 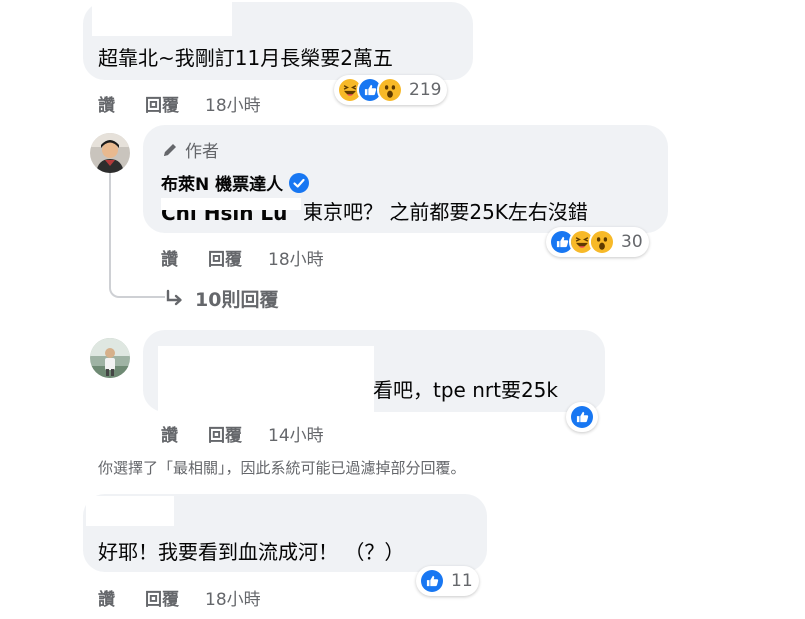 What do you see at coordinates (174, 297) in the screenshot?
I see `reply-arrow-icon` at bounding box center [174, 297].